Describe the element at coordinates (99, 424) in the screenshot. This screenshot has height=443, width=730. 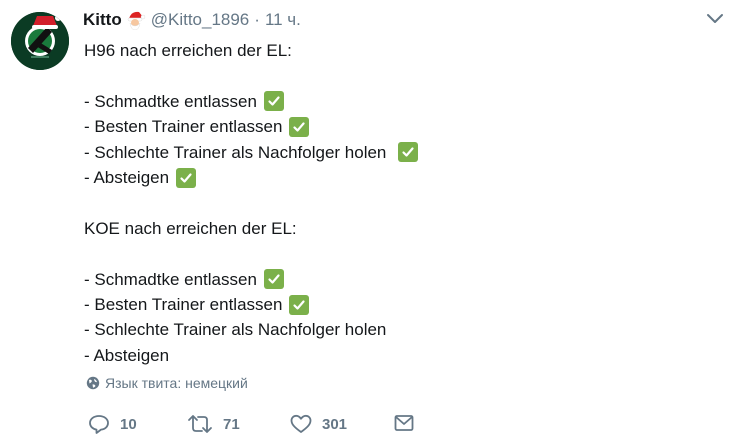
I see `reply-icon` at that location.